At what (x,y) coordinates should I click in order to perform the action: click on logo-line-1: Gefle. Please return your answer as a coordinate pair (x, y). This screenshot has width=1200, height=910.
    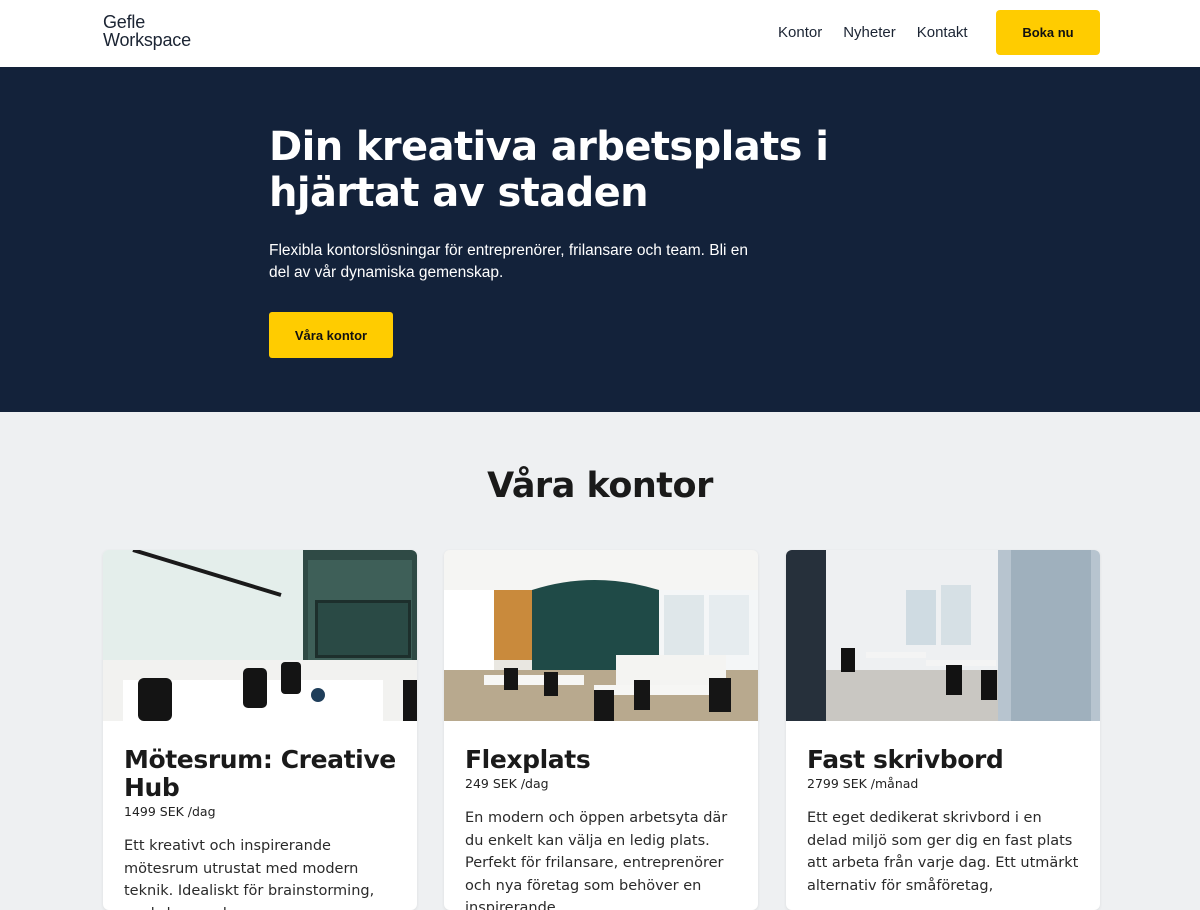
    Looking at the image, I should click on (124, 22).